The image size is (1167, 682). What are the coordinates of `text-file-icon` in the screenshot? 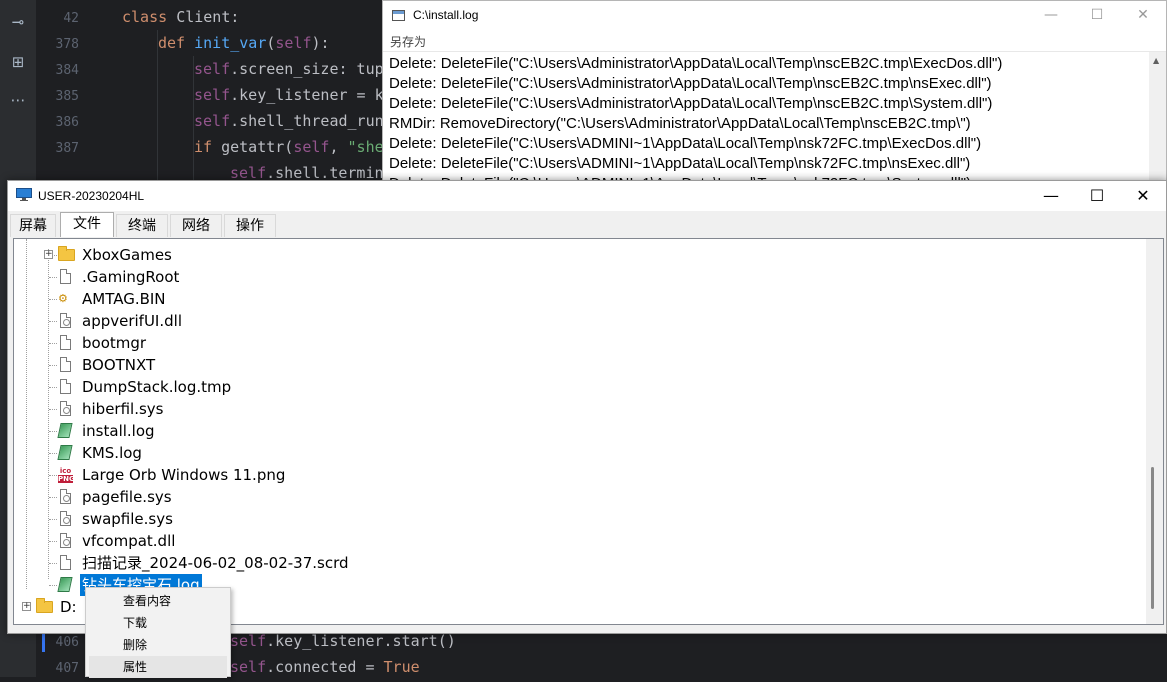 It's located at (65, 386).